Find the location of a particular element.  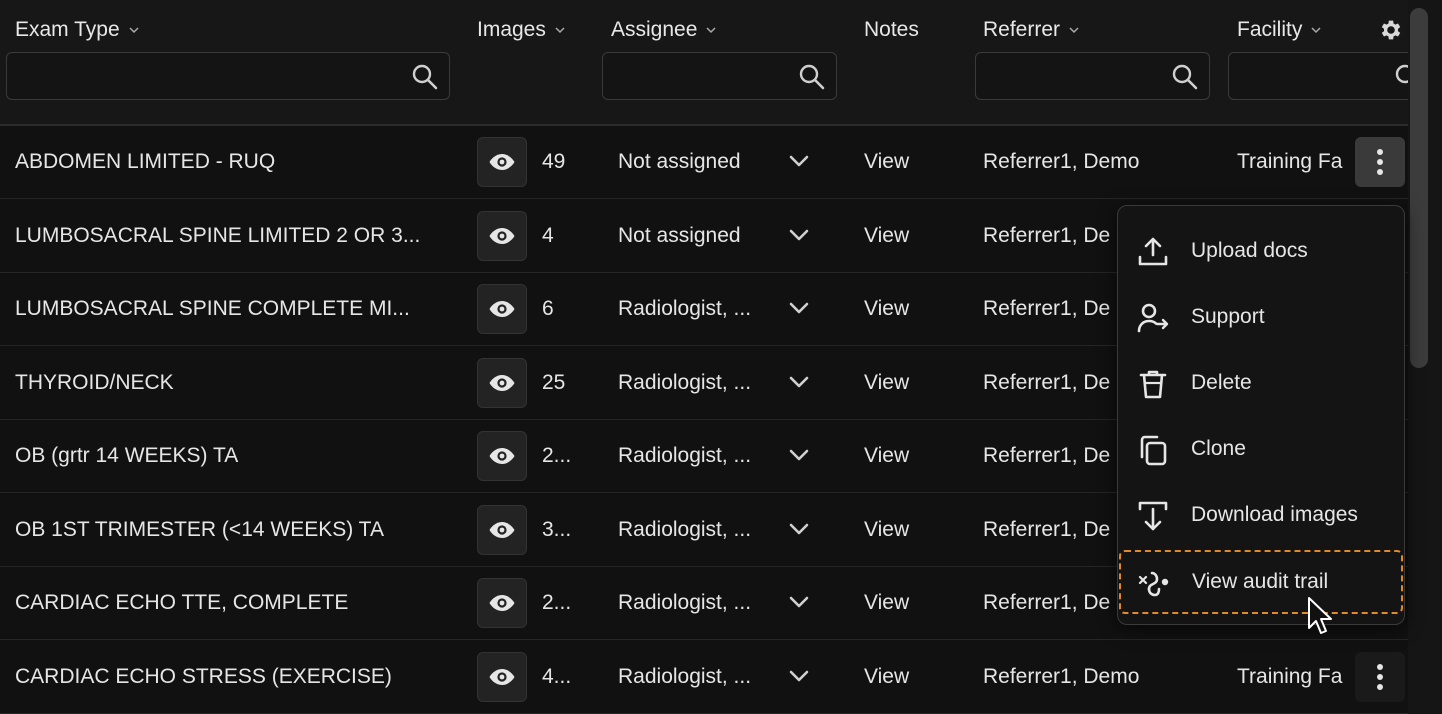

exam-type-cell: THYROID/NECK is located at coordinates (240, 383).